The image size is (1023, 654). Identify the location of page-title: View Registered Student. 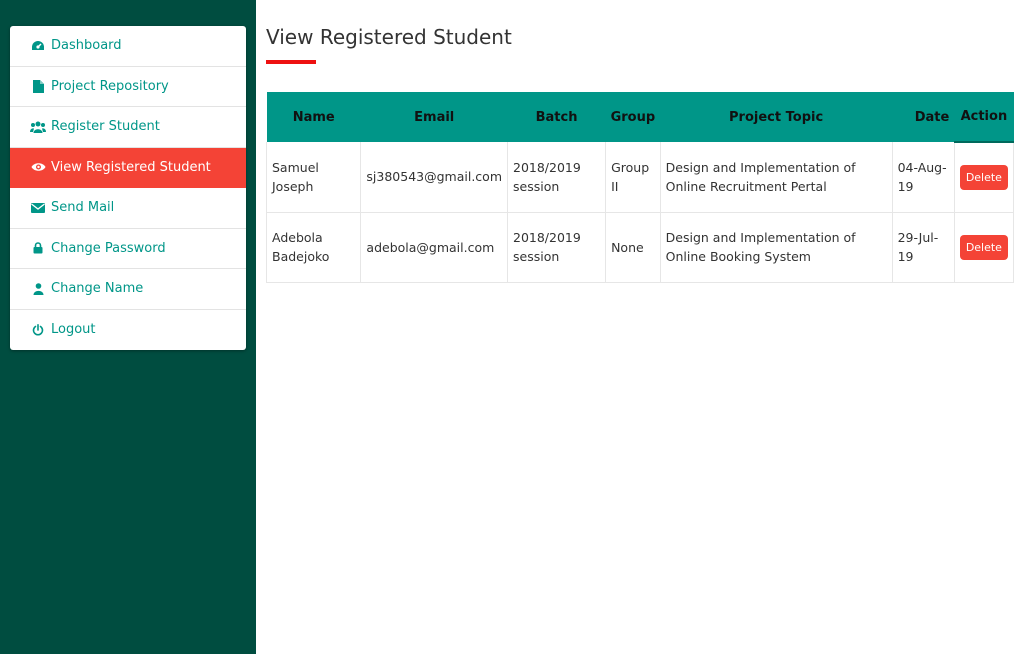
(389, 37).